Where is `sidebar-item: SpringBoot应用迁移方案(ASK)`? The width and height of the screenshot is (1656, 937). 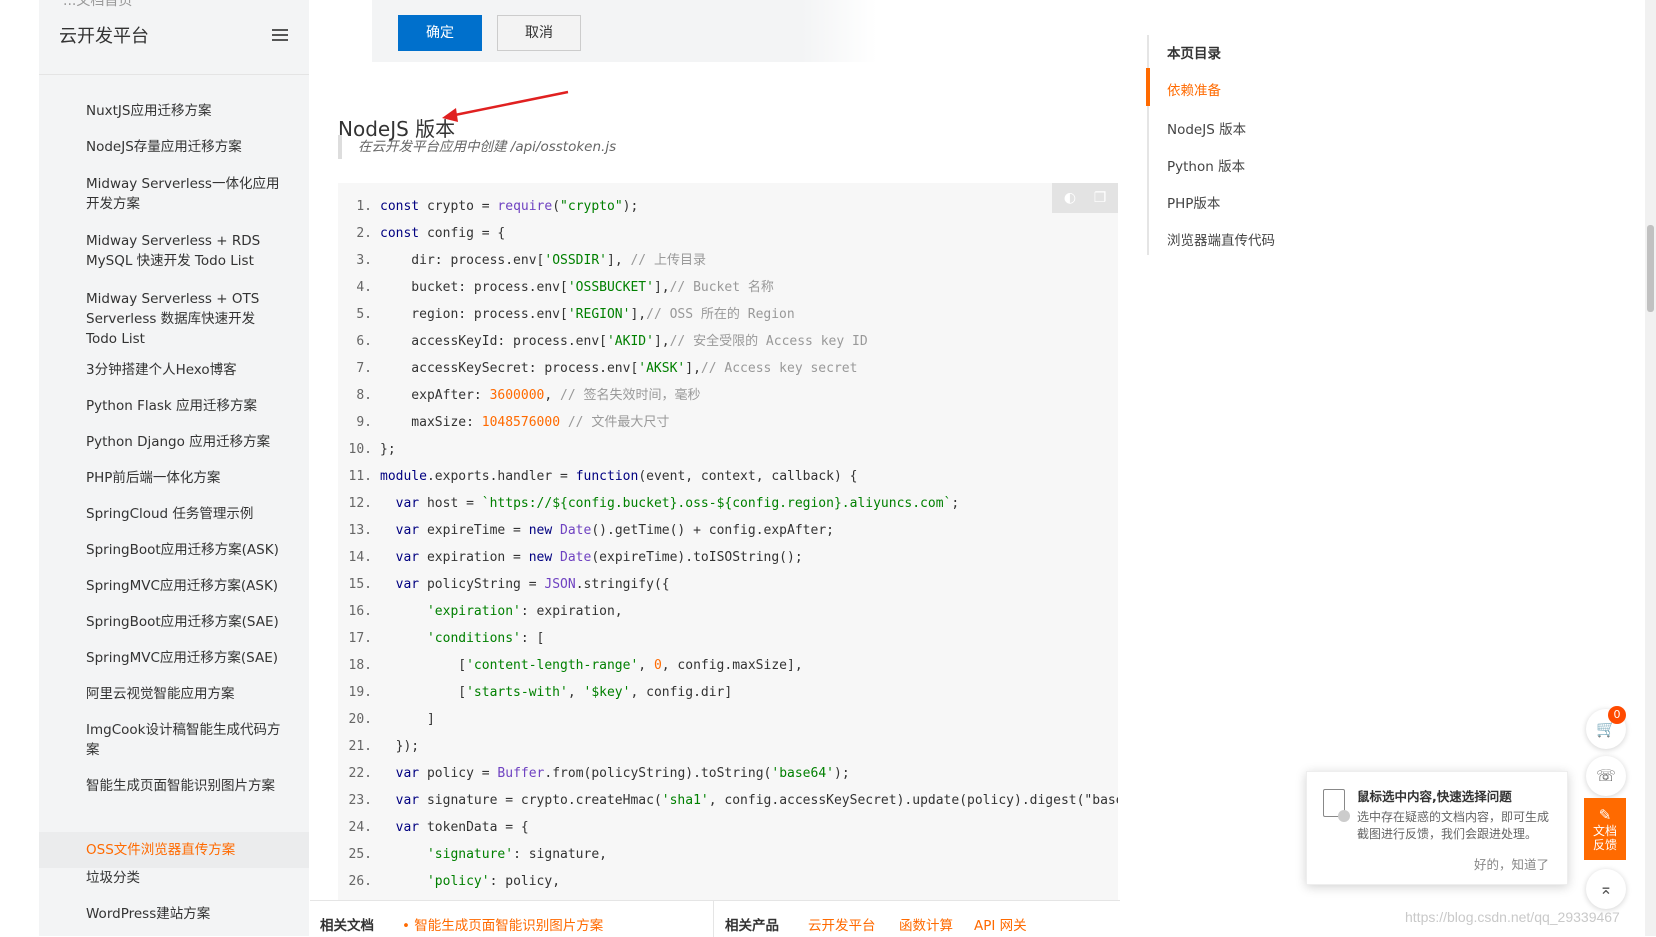 sidebar-item: SpringBoot应用迁移方案(ASK) is located at coordinates (174, 550).